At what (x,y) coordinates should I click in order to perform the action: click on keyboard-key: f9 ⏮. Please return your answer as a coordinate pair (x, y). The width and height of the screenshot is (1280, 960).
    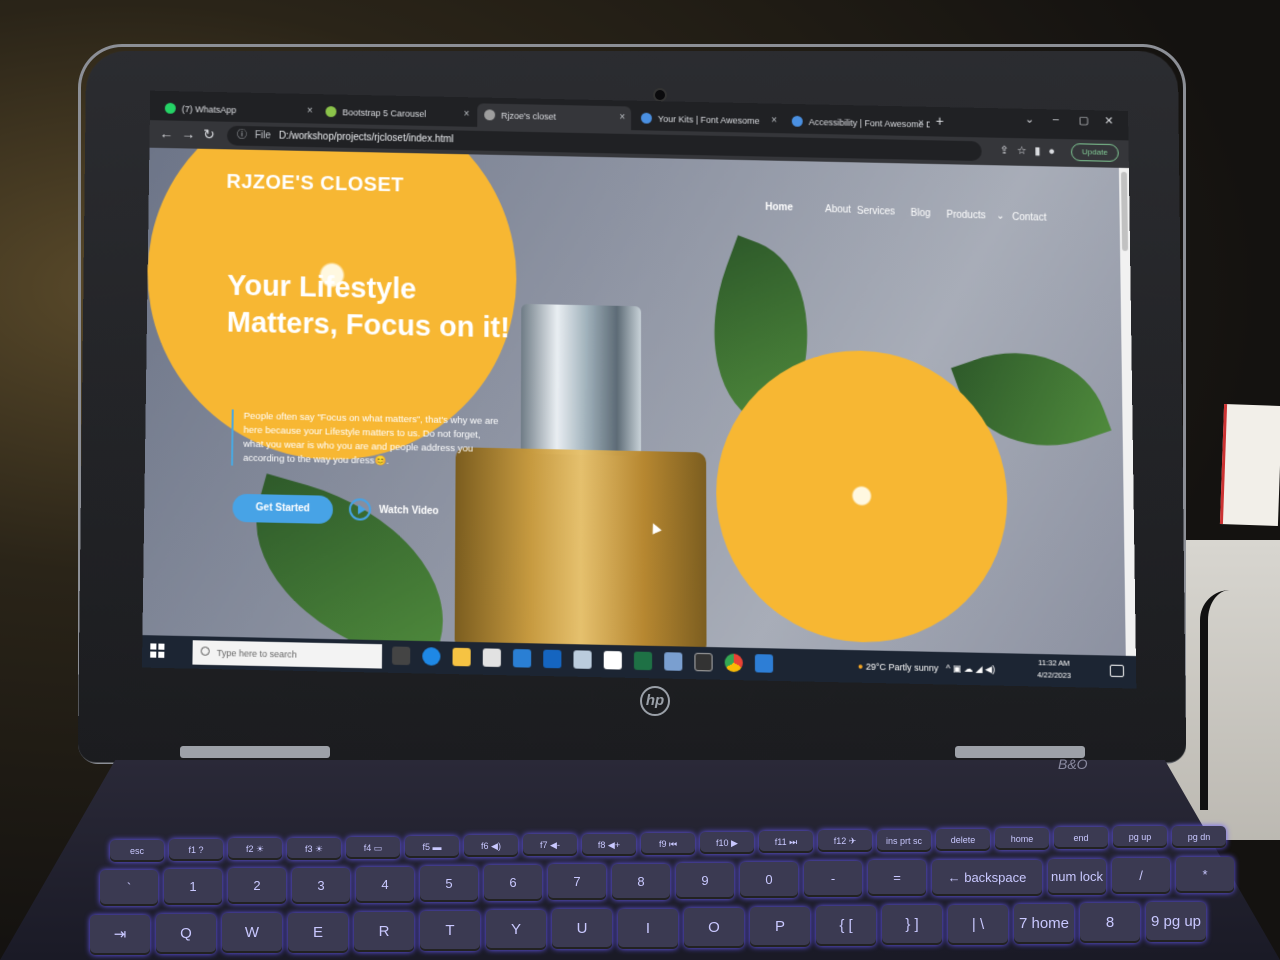
    Looking at the image, I should click on (668, 843).